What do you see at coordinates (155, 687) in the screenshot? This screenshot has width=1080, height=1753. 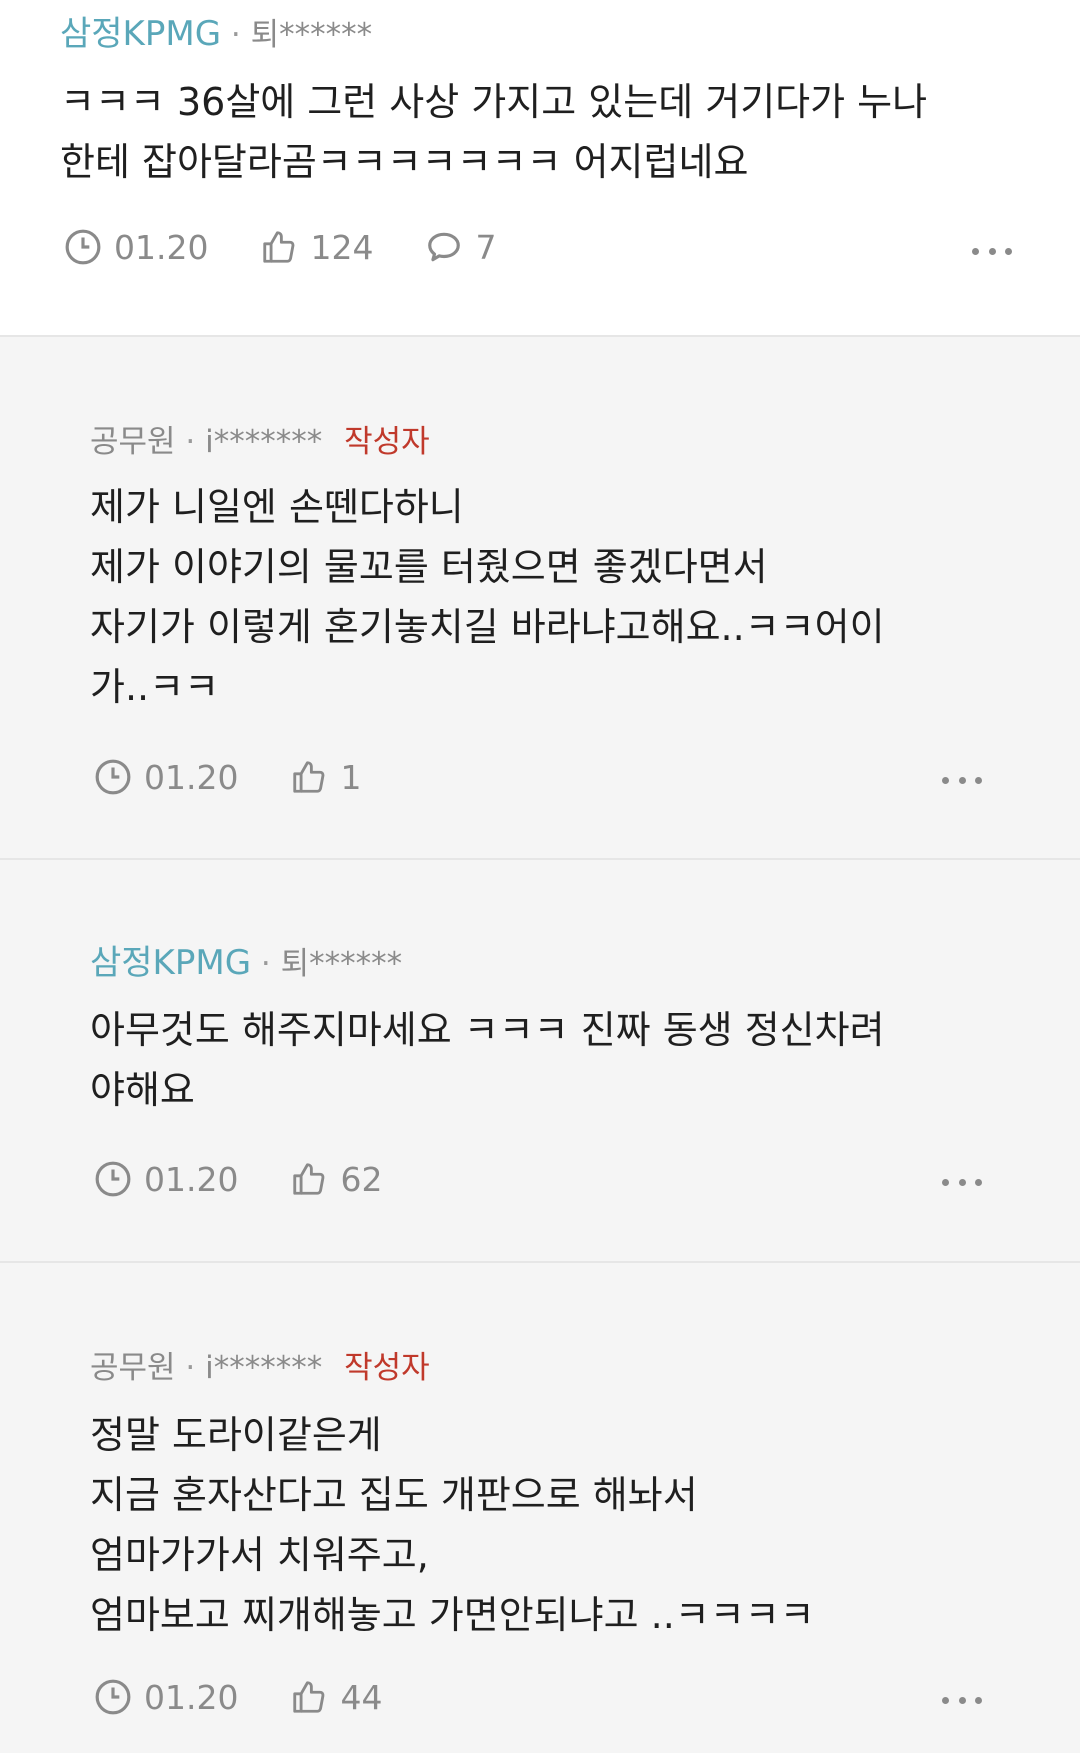 I see `comment-line: 가..ㅋㅋ` at bounding box center [155, 687].